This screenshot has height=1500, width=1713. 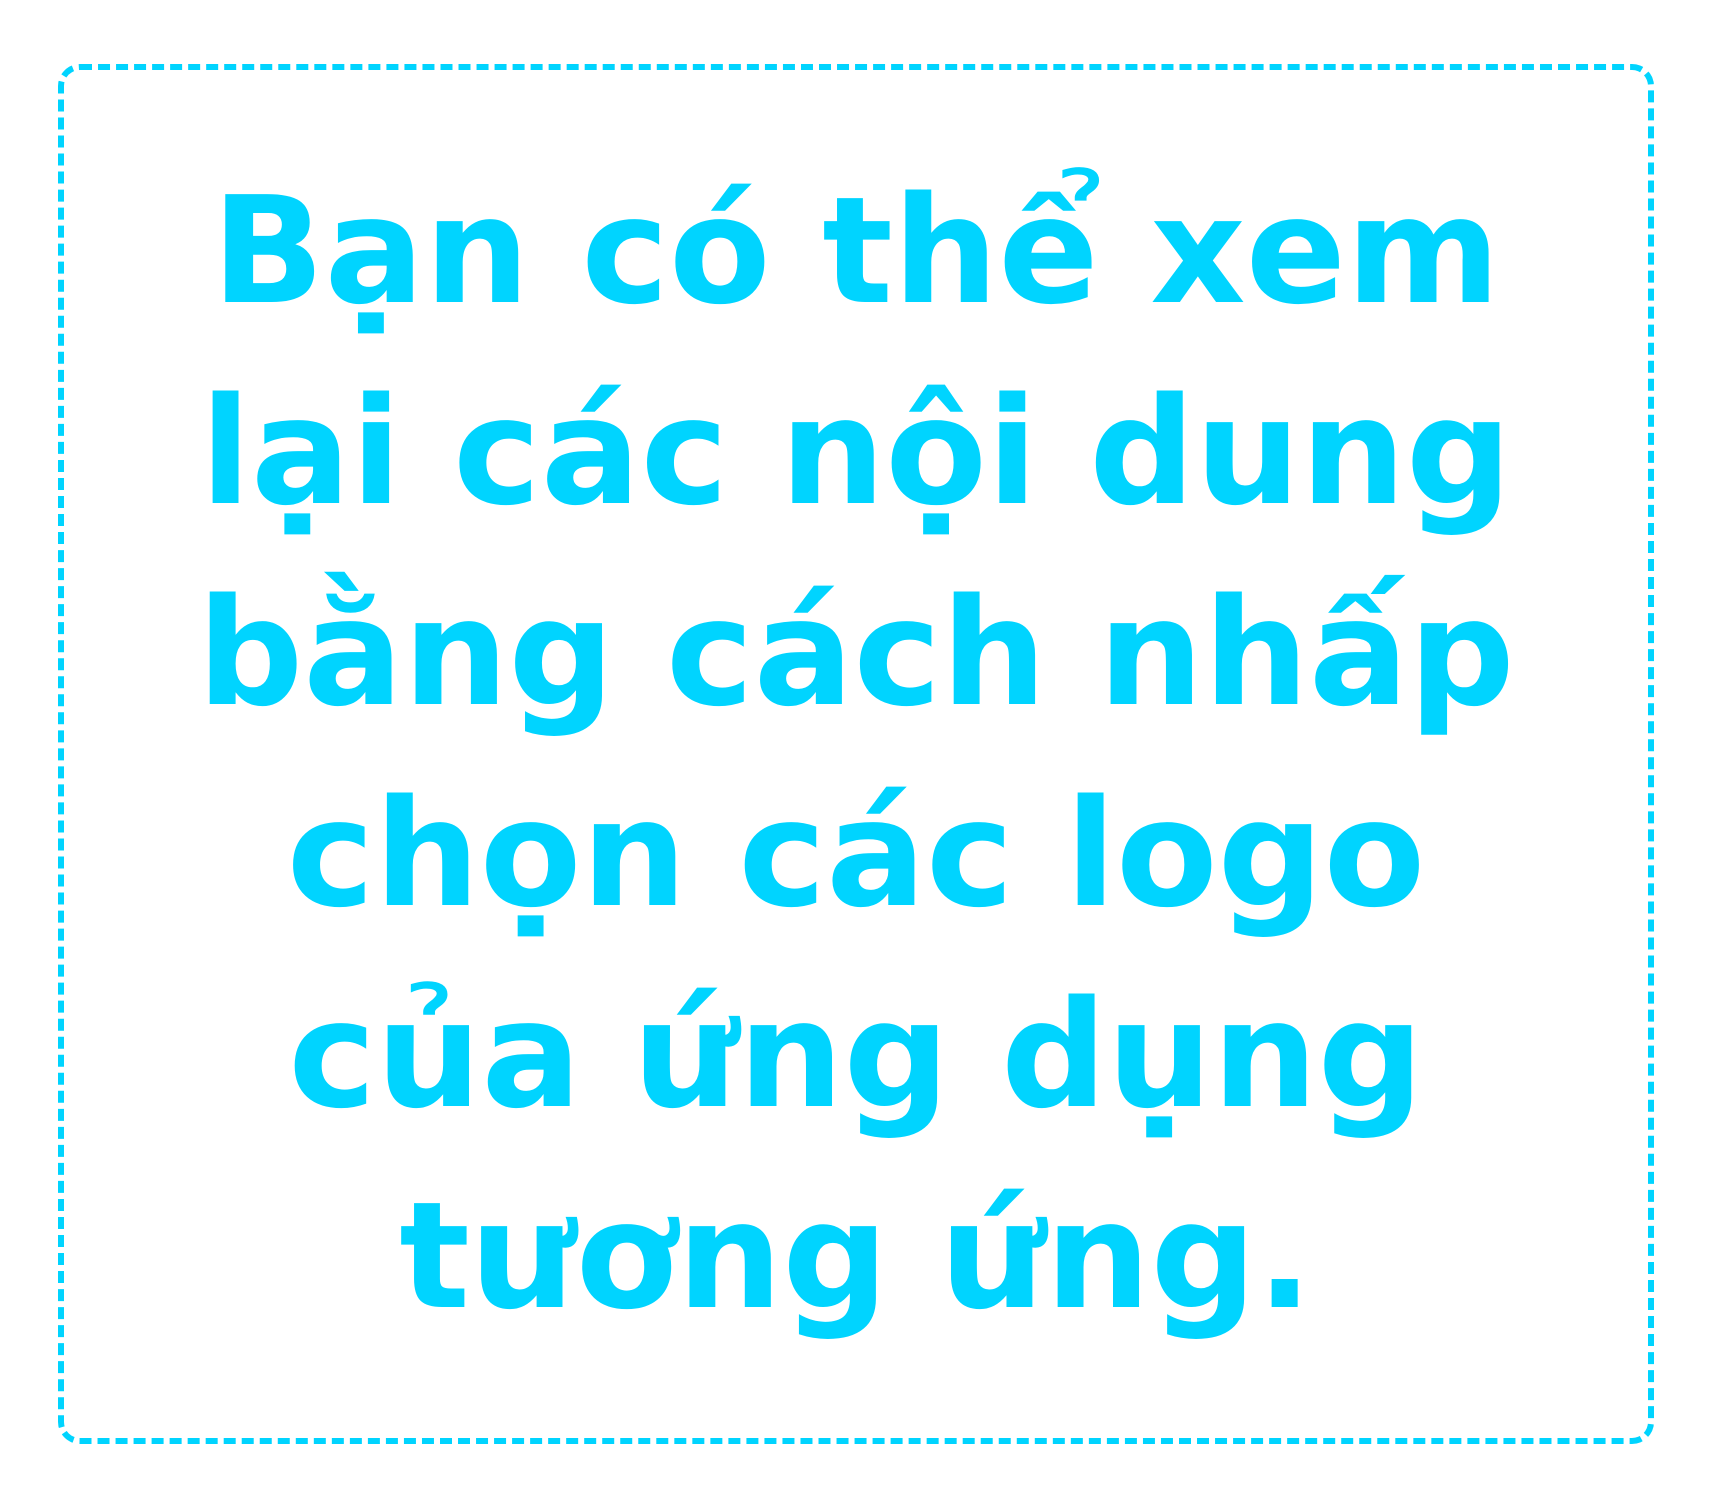 What do you see at coordinates (856, 1256) in the screenshot?
I see `message-line-6: tương ứng.` at bounding box center [856, 1256].